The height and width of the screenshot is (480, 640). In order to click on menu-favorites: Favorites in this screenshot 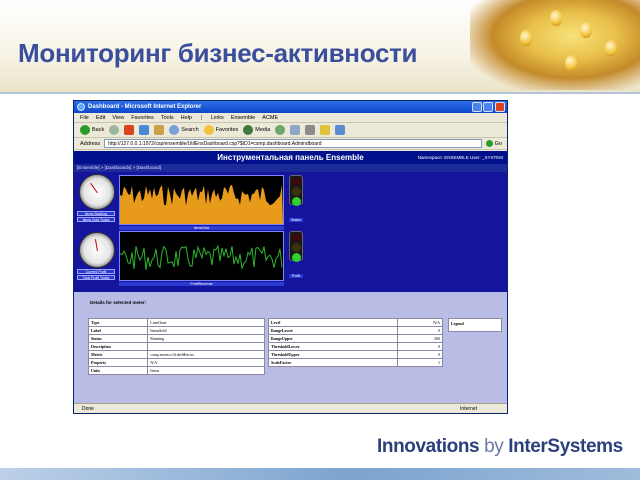, I will do `click(142, 117)`.